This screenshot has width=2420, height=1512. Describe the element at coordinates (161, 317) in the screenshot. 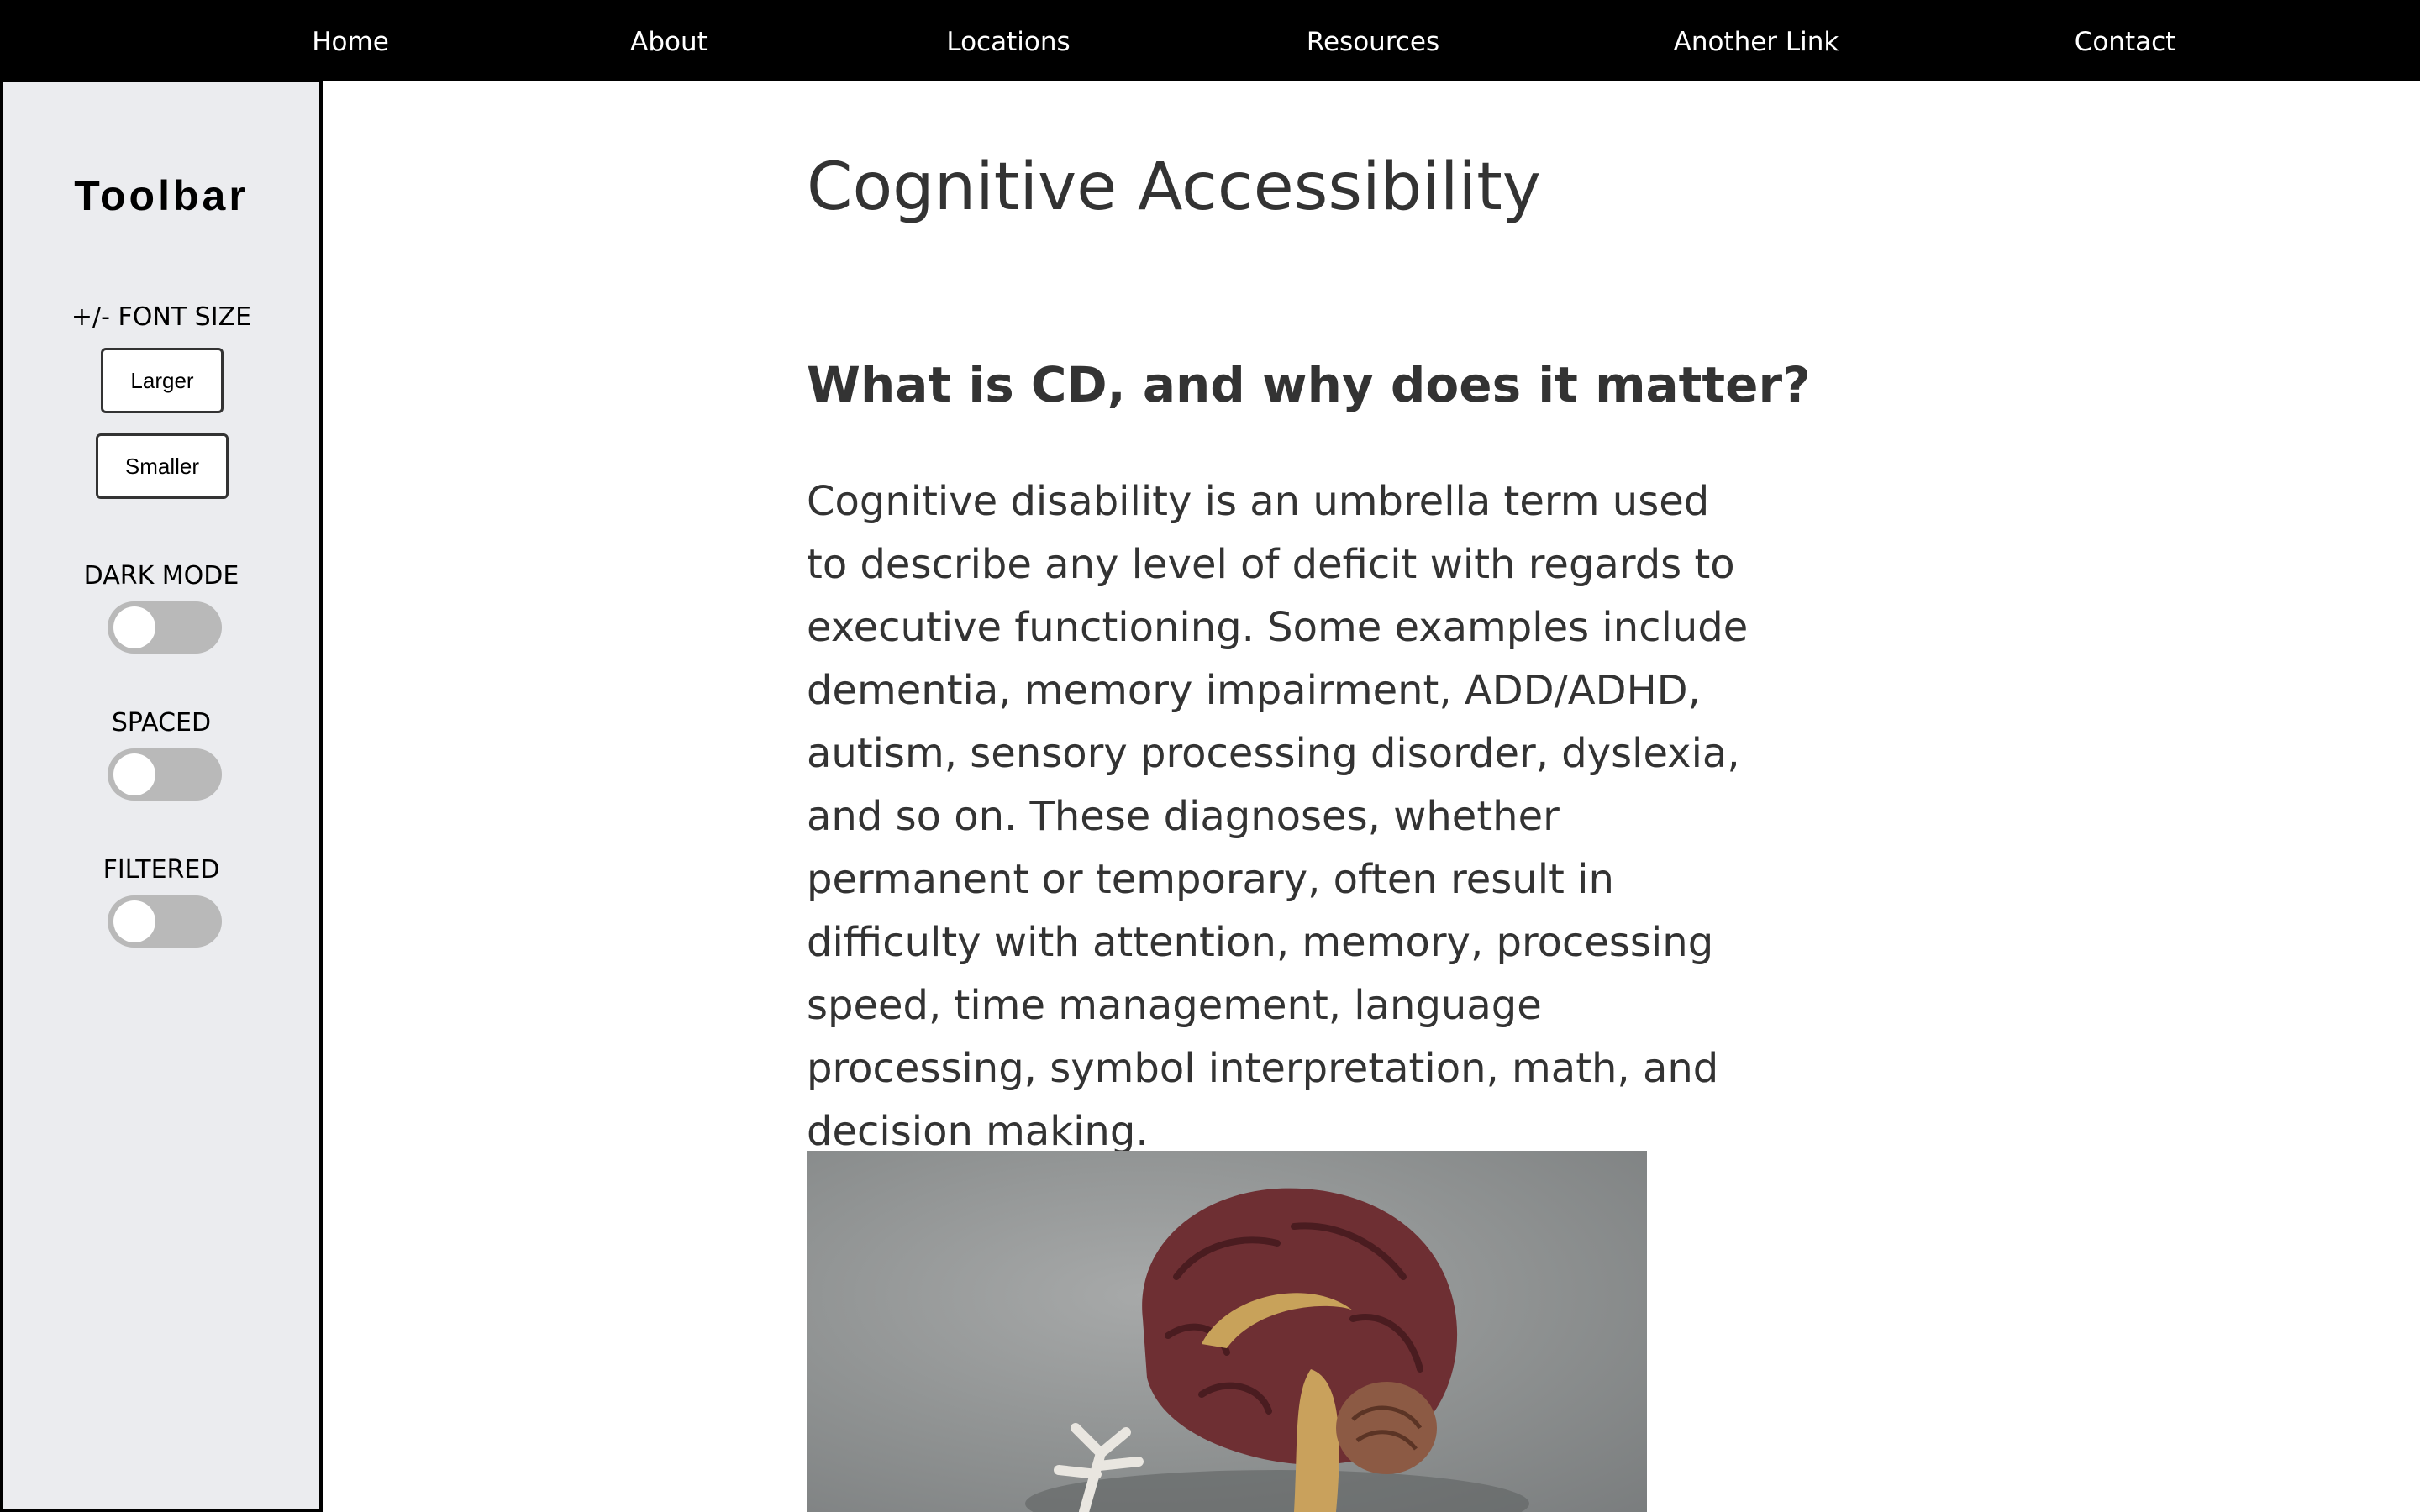

I see `font-size-label: +/- FONT SIZE` at that location.